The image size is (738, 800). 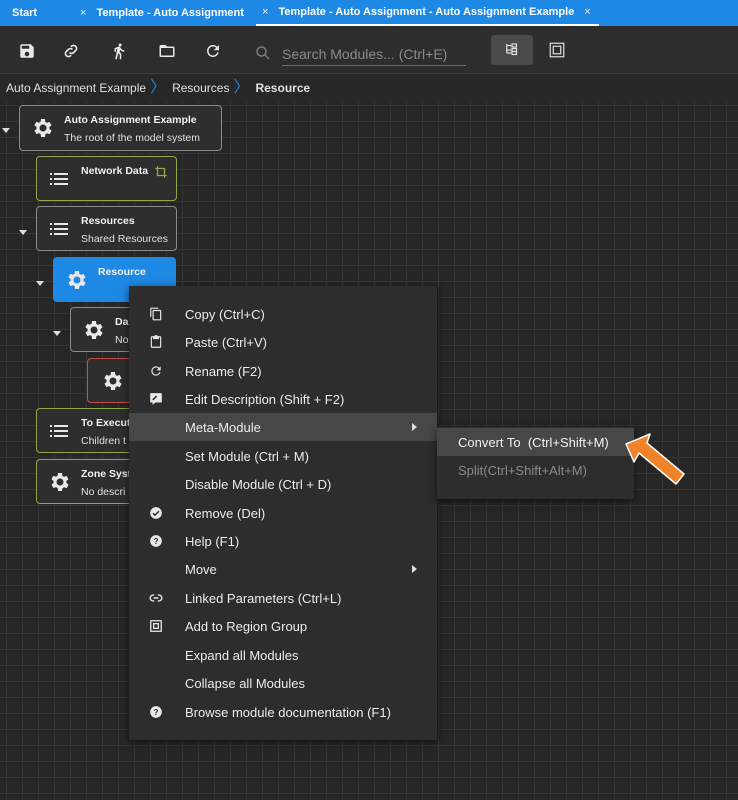 What do you see at coordinates (106, 474) in the screenshot?
I see `module-title: Zone Syst` at bounding box center [106, 474].